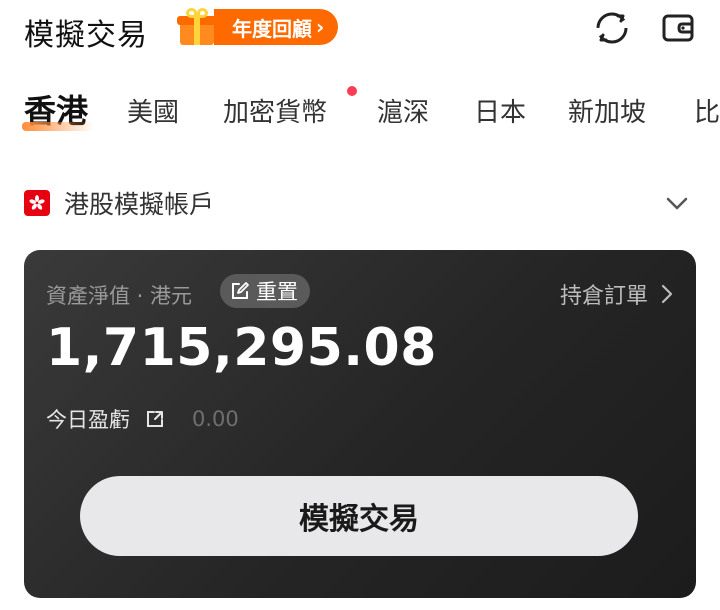 The width and height of the screenshot is (720, 610). I want to click on positions-orders-label: 持倉訂單, so click(603, 296).